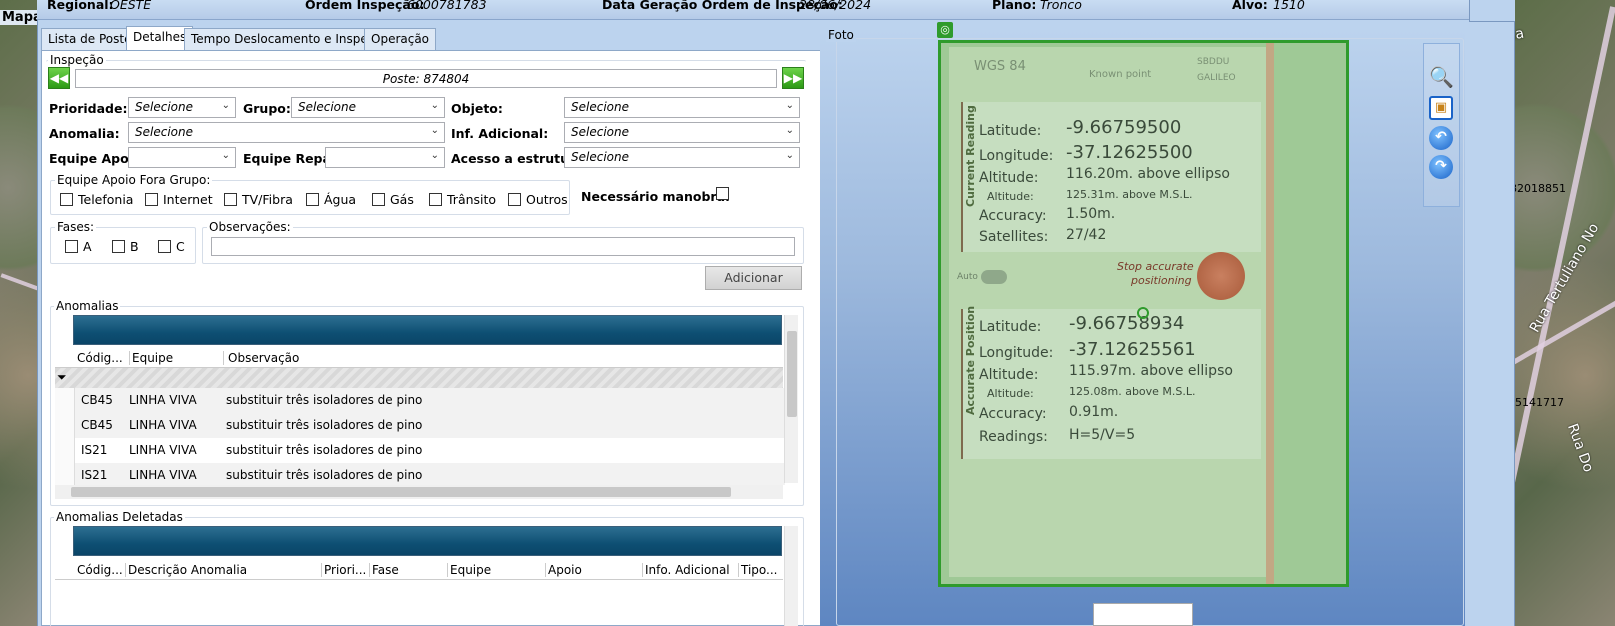 Image resolution: width=1615 pixels, height=626 pixels. Describe the element at coordinates (59, 78) in the screenshot. I see `previous-pole-button: ◀◀` at that location.